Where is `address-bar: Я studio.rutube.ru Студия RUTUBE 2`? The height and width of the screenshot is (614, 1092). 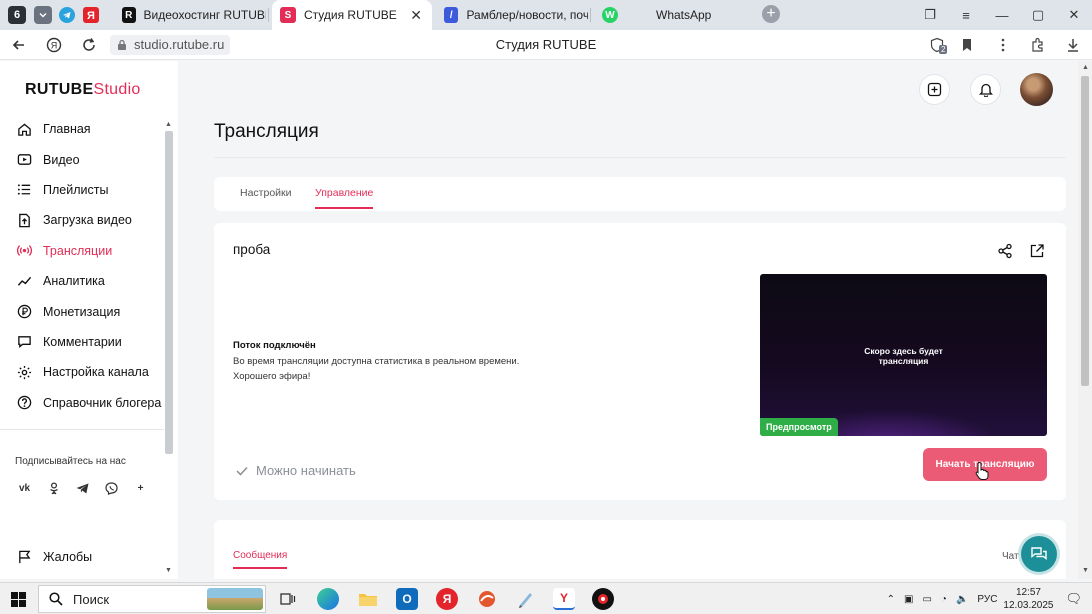
address-bar: Я studio.rutube.ru Студия RUTUBE 2 is located at coordinates (546, 45).